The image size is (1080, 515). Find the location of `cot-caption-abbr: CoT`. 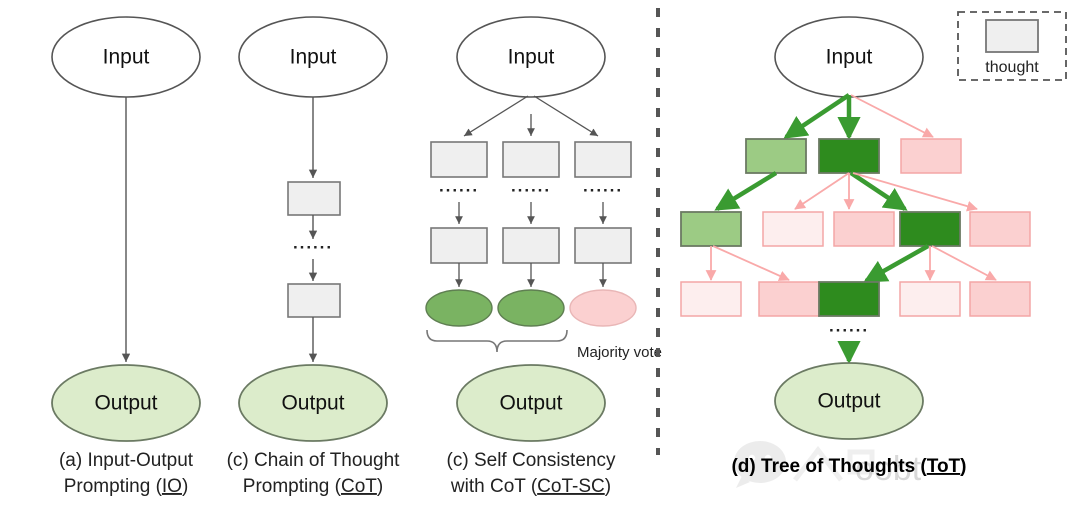

cot-caption-abbr: CoT is located at coordinates (359, 486).